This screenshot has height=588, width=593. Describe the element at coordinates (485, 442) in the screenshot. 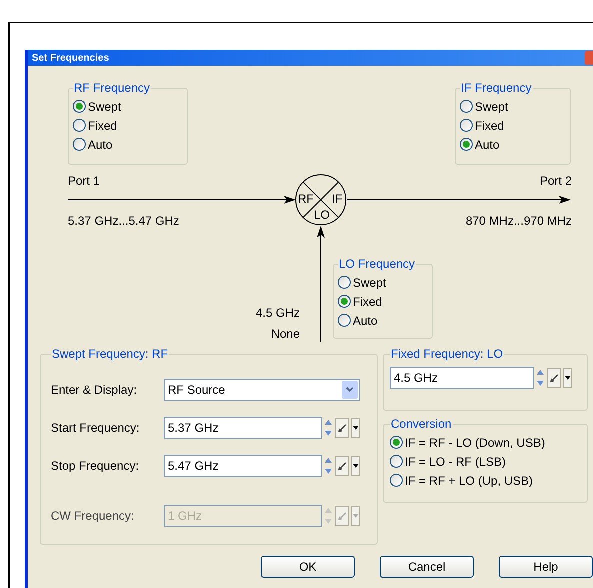

I see `radio-option: IF = RF - LO (Down, USB)` at that location.